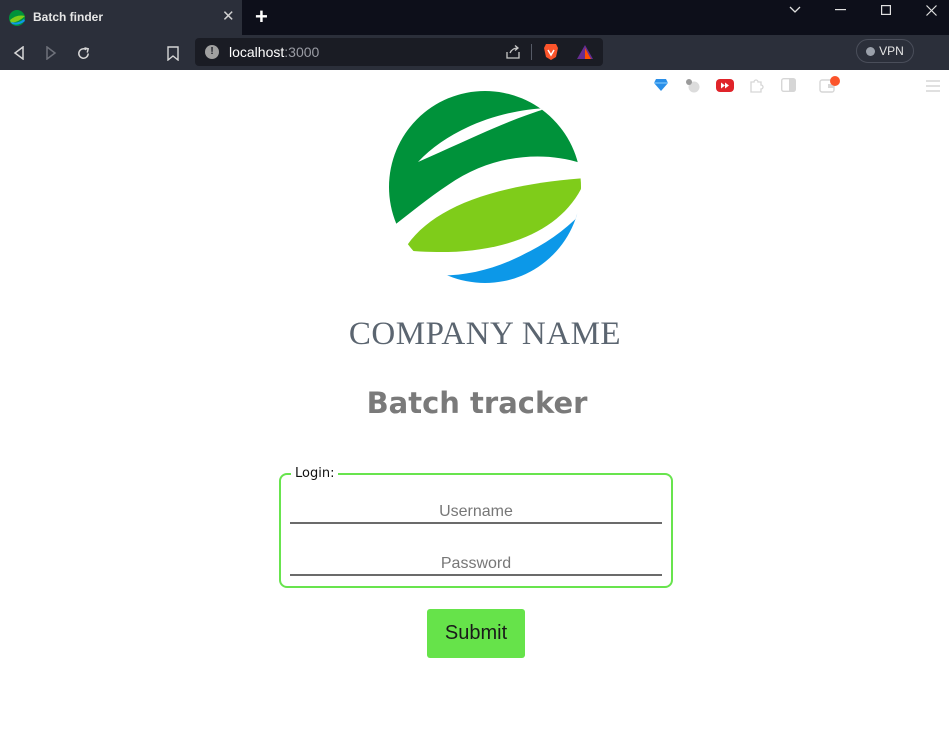 The image size is (949, 744). What do you see at coordinates (795, 10) in the screenshot?
I see `tab-search-chevron-icon` at bounding box center [795, 10].